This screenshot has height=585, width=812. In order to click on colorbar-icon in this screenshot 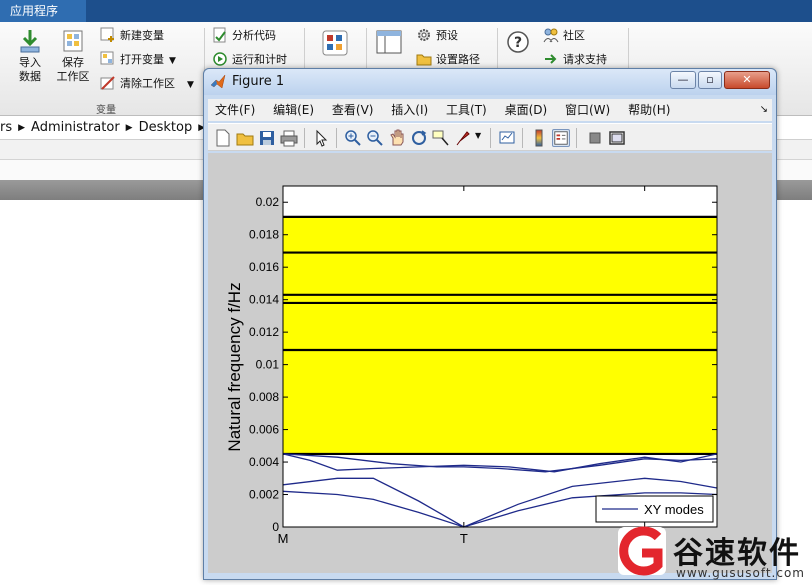, I will do `click(539, 138)`.